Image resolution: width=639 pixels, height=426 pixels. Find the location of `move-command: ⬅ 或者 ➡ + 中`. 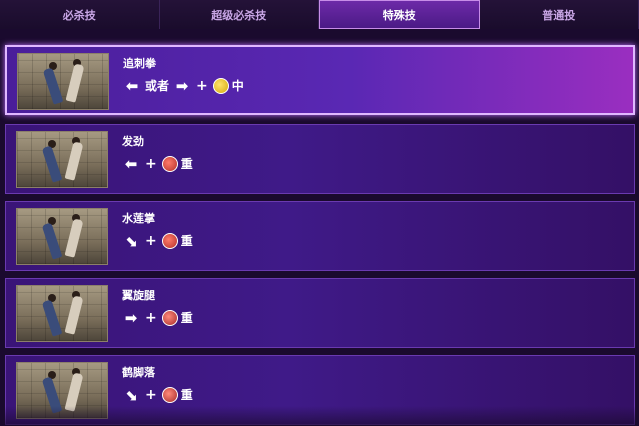

move-command: ⬅ 或者 ➡ + 中 is located at coordinates (183, 85).